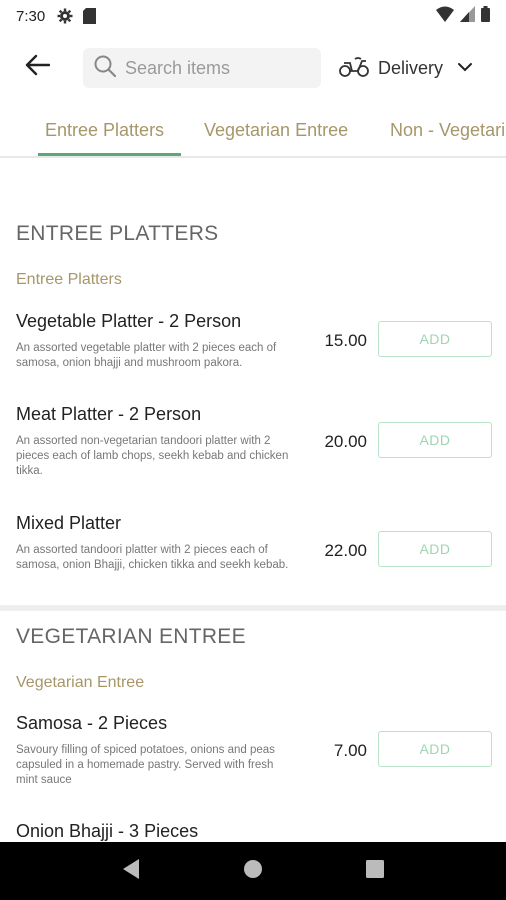  What do you see at coordinates (105, 68) in the screenshot?
I see `search-icon` at bounding box center [105, 68].